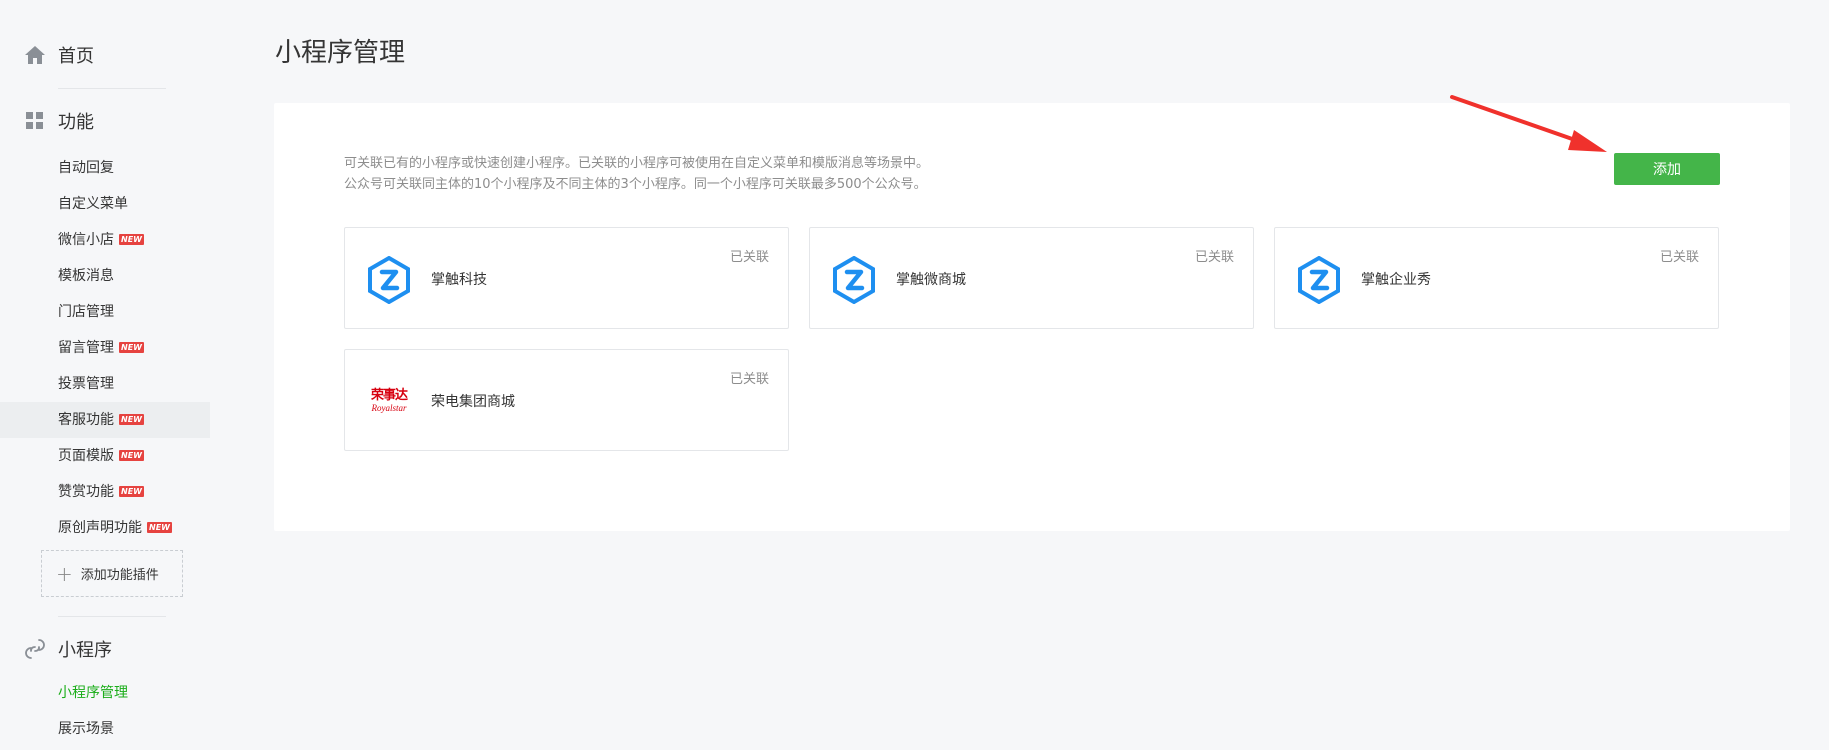 The image size is (1829, 750). What do you see at coordinates (93, 693) in the screenshot?
I see `sidebar-item-label: 小程序管理` at bounding box center [93, 693].